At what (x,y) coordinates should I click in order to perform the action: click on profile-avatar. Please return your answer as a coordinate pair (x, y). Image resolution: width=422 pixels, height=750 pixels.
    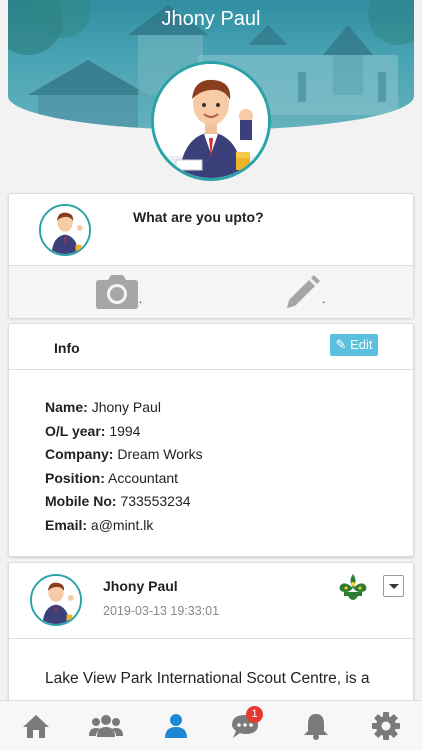
    Looking at the image, I should click on (211, 121).